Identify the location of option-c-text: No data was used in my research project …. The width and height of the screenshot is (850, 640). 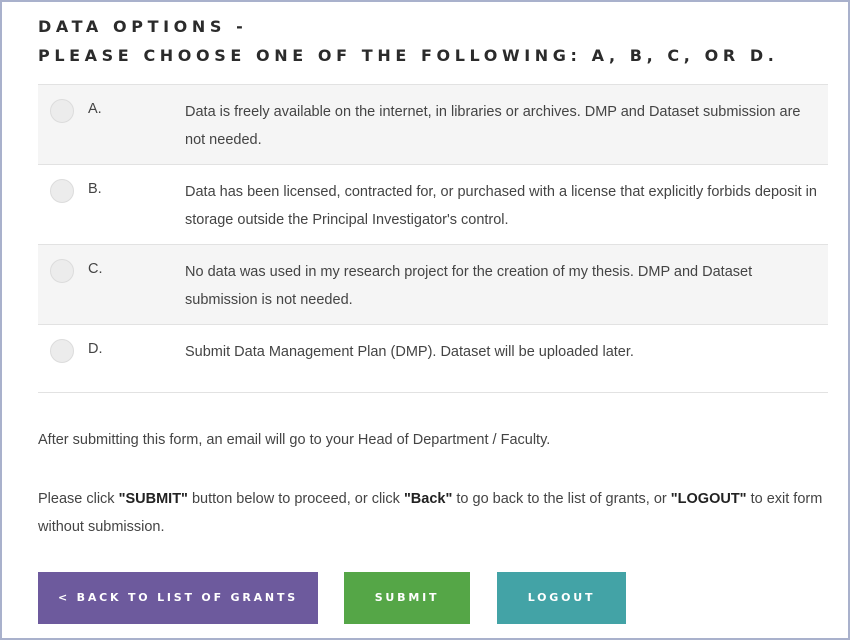
(469, 286).